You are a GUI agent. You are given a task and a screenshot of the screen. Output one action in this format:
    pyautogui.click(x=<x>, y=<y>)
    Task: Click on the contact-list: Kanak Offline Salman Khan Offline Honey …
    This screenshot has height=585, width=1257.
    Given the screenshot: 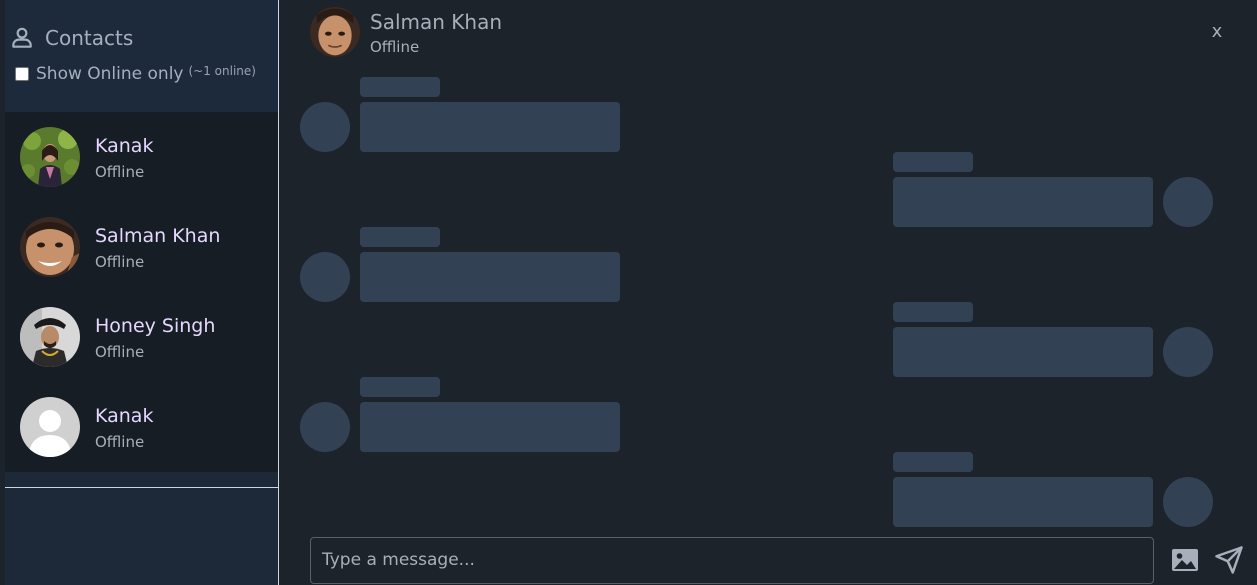 What is the action you would take?
    pyautogui.click(x=141, y=292)
    